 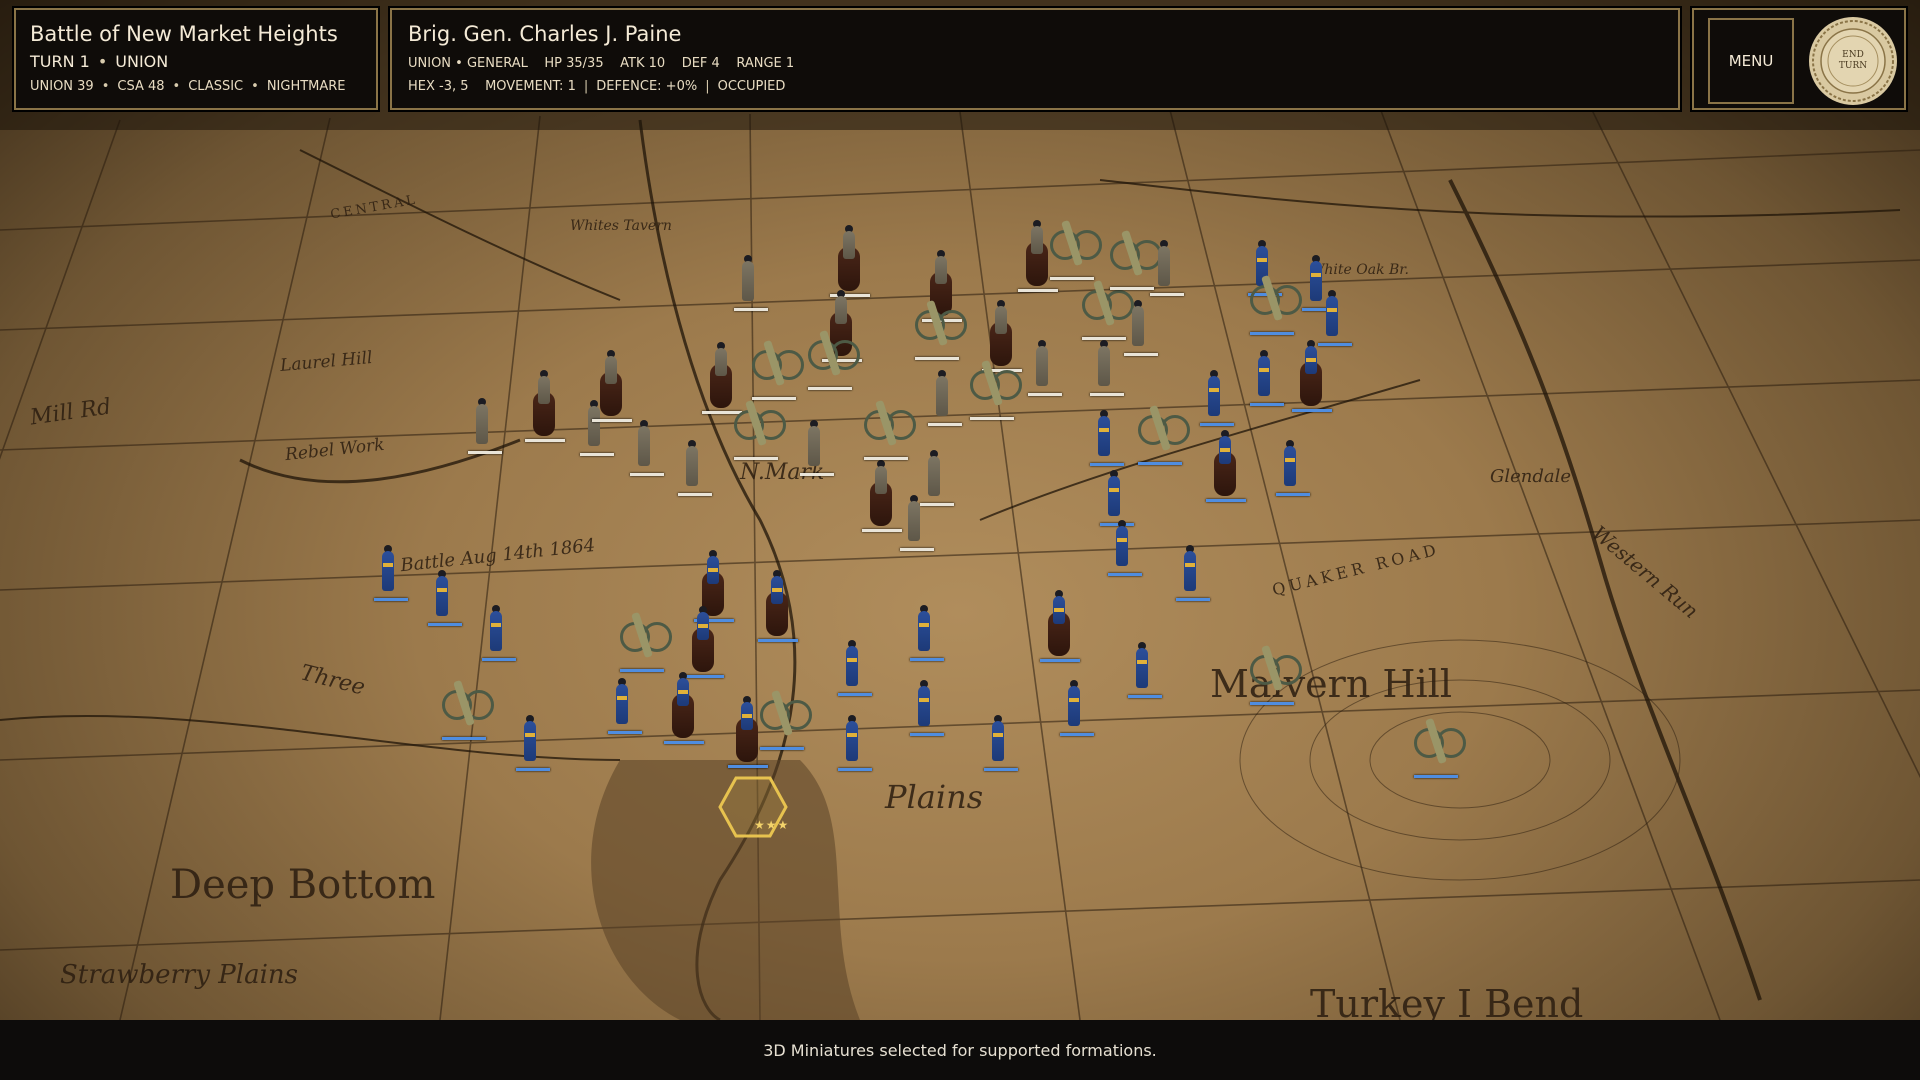 What do you see at coordinates (60, 61) in the screenshot?
I see `turn-number: TURN 1` at bounding box center [60, 61].